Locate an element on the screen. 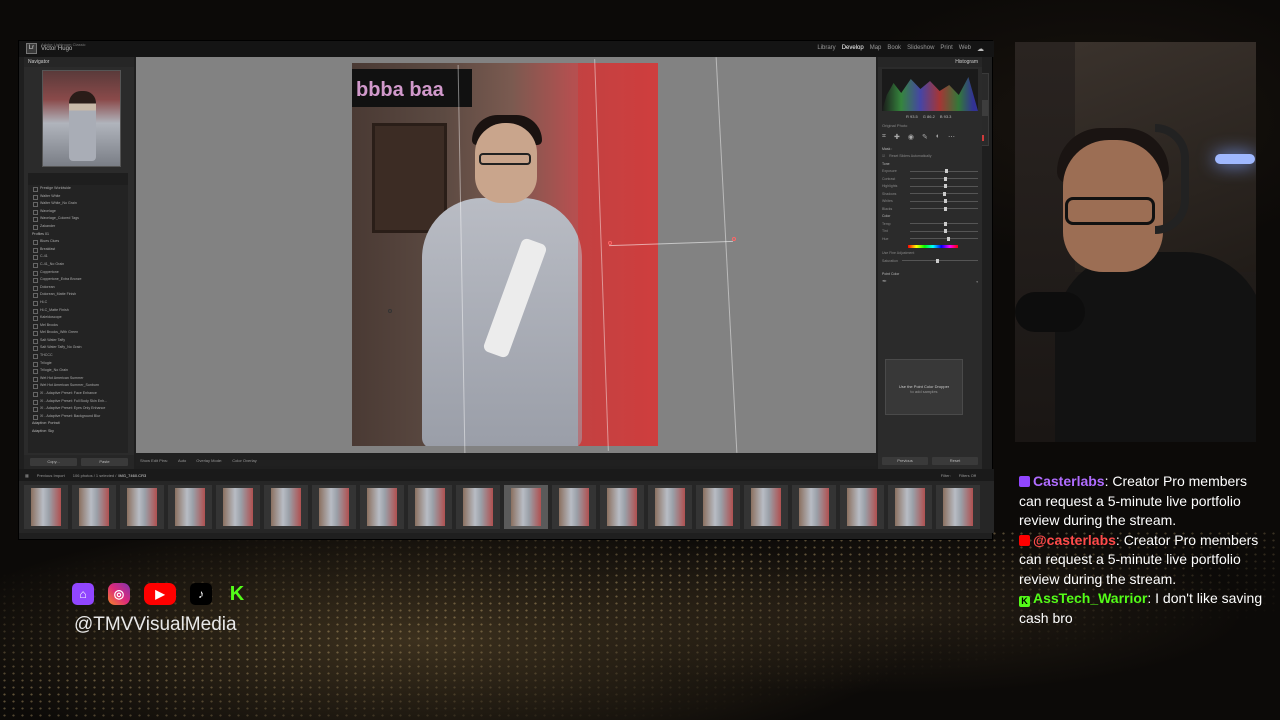 Image resolution: width=1280 pixels, height=720 pixels. module-print: Print is located at coordinates (946, 49).